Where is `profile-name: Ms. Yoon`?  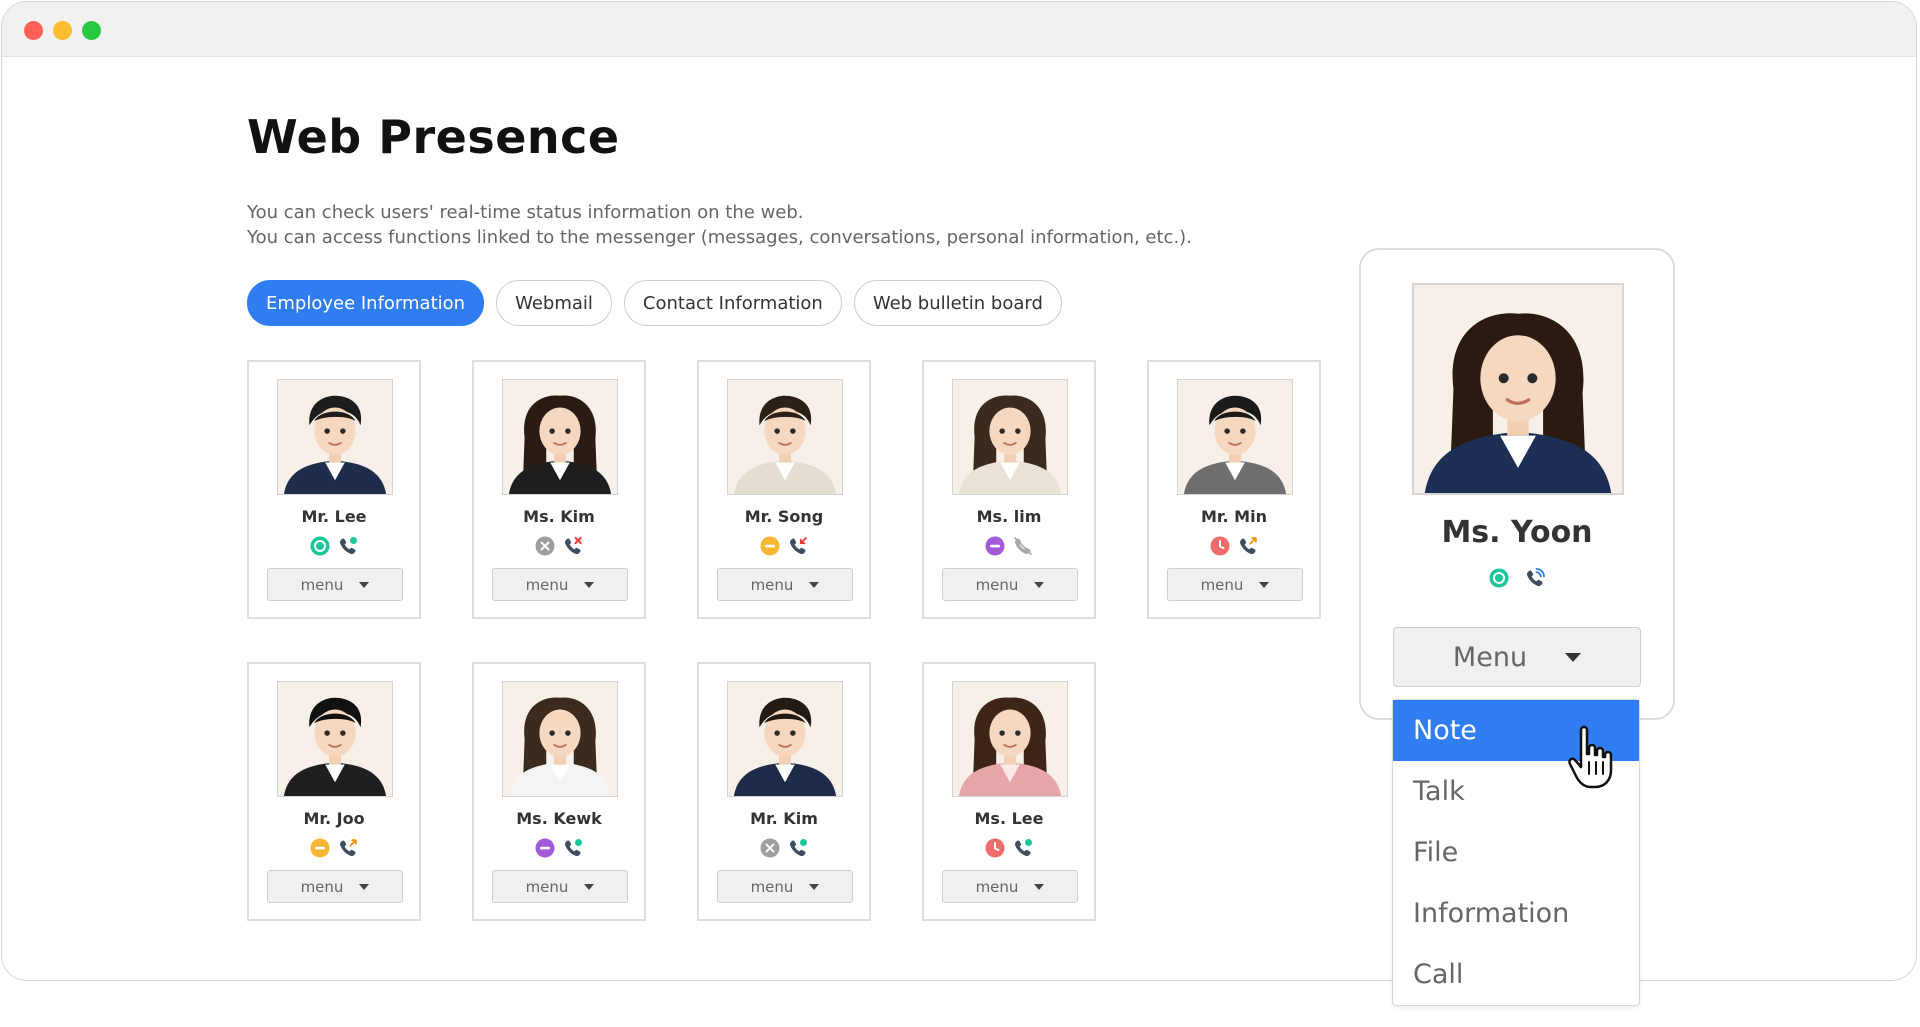 profile-name: Ms. Yoon is located at coordinates (1517, 532).